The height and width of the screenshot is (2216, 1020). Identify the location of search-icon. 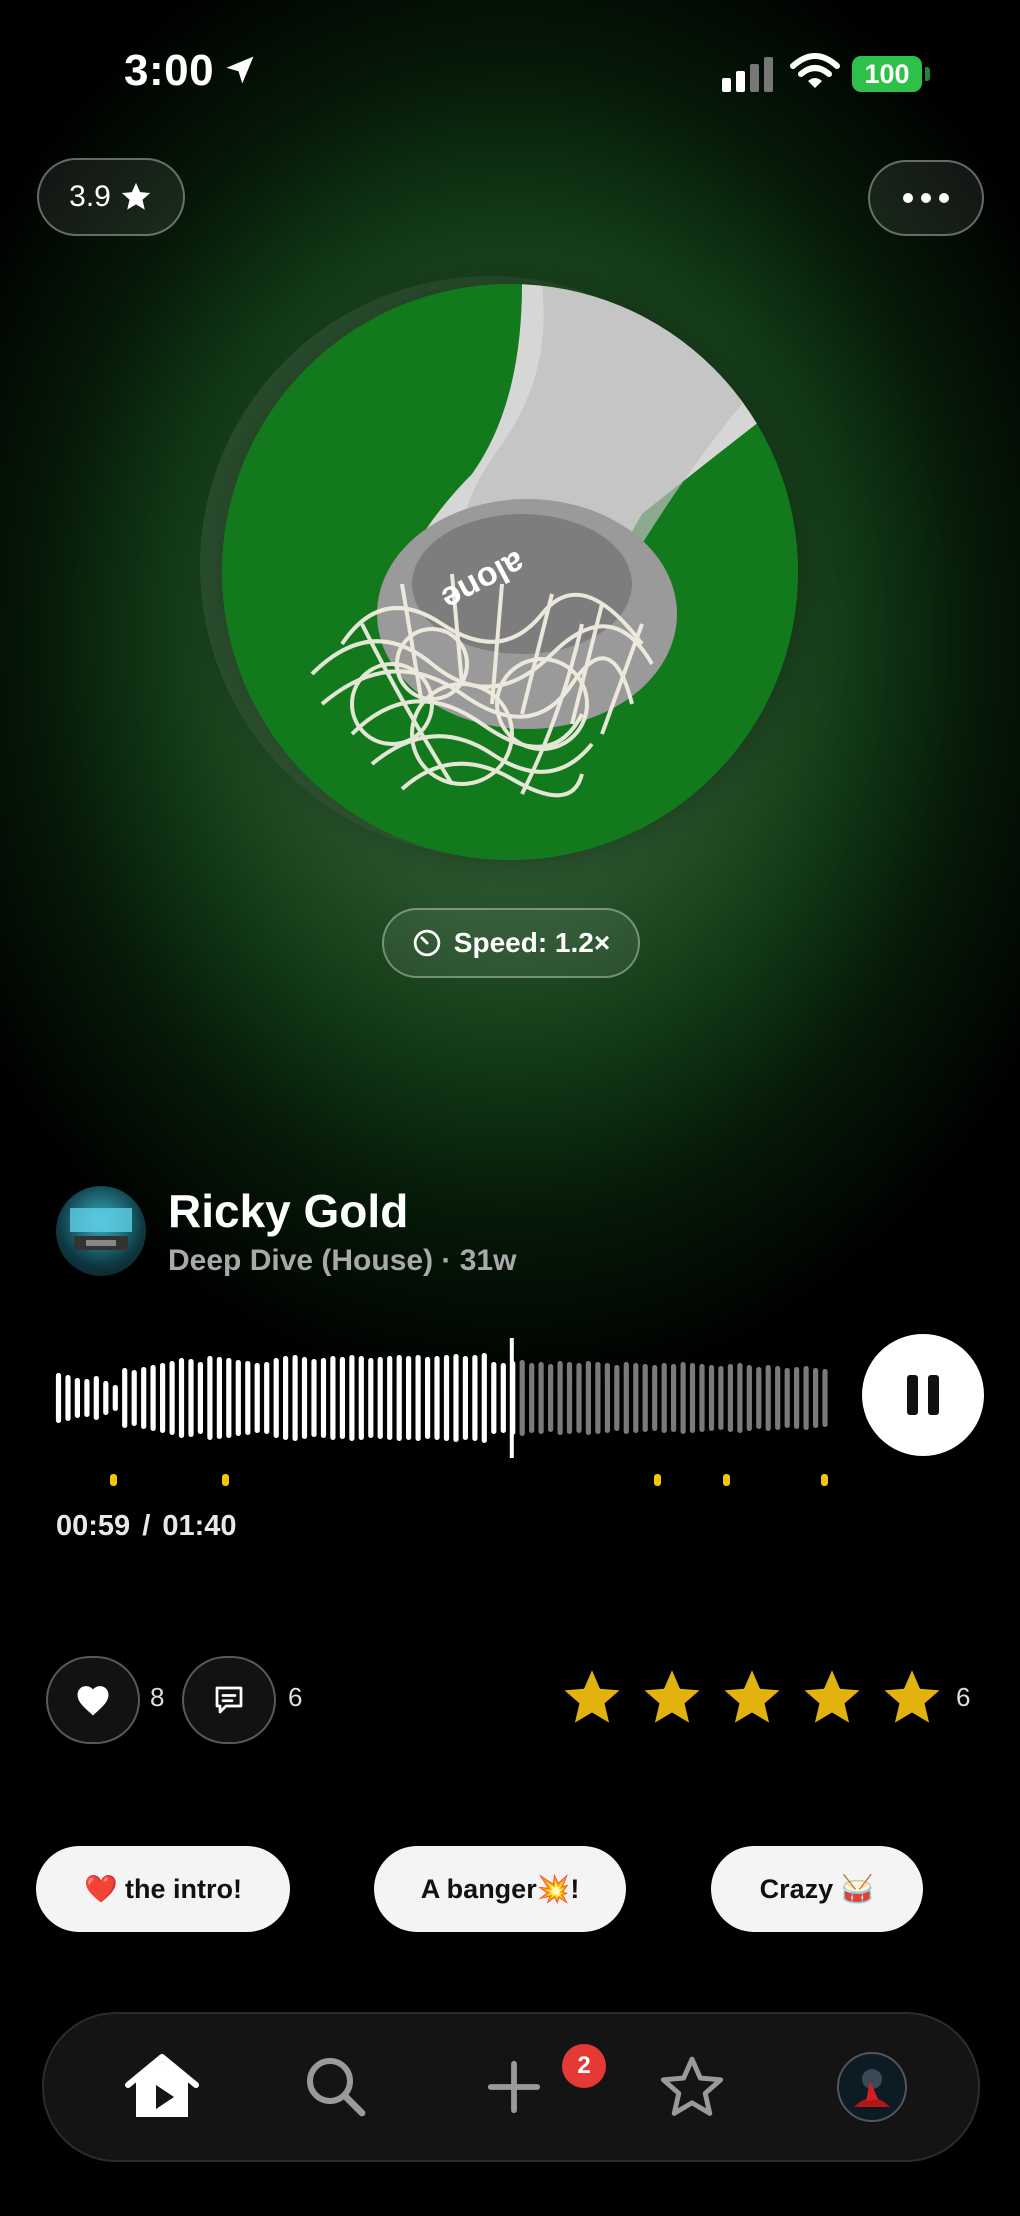
(336, 2087).